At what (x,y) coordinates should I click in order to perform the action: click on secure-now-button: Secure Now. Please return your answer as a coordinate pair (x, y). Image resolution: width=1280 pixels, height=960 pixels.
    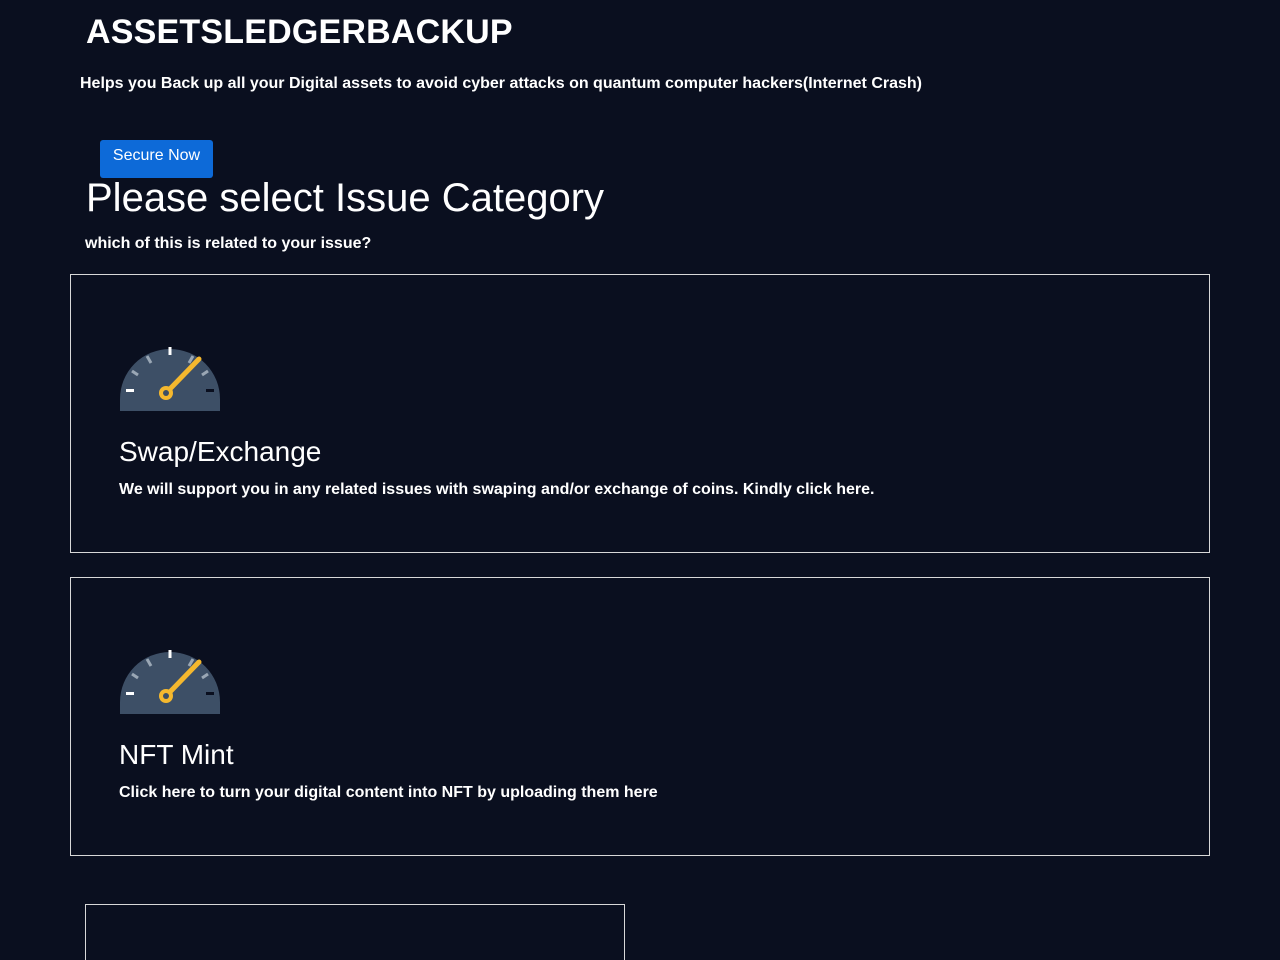
    Looking at the image, I should click on (156, 159).